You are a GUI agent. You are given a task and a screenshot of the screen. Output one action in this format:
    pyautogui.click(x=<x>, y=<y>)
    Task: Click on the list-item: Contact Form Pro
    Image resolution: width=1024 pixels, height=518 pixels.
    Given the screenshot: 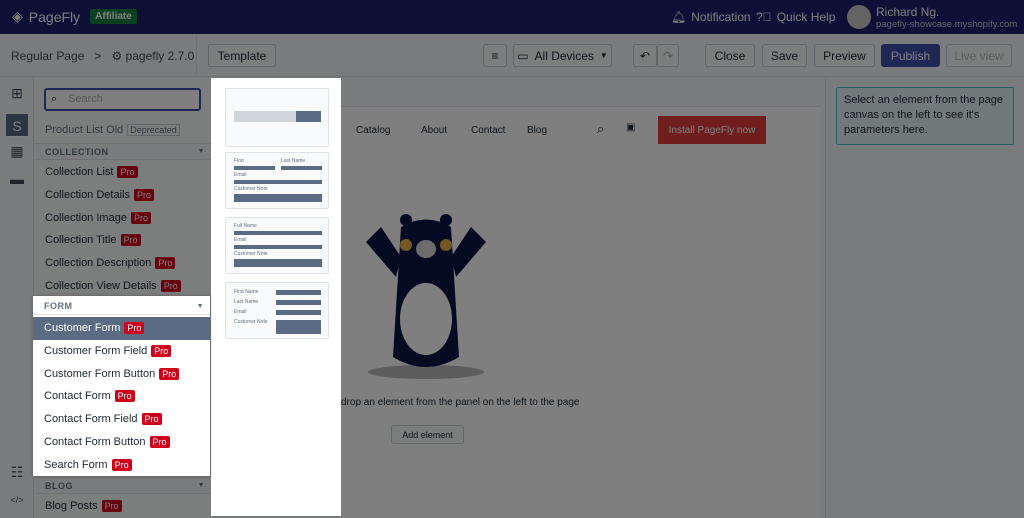 What is the action you would take?
    pyautogui.click(x=121, y=396)
    